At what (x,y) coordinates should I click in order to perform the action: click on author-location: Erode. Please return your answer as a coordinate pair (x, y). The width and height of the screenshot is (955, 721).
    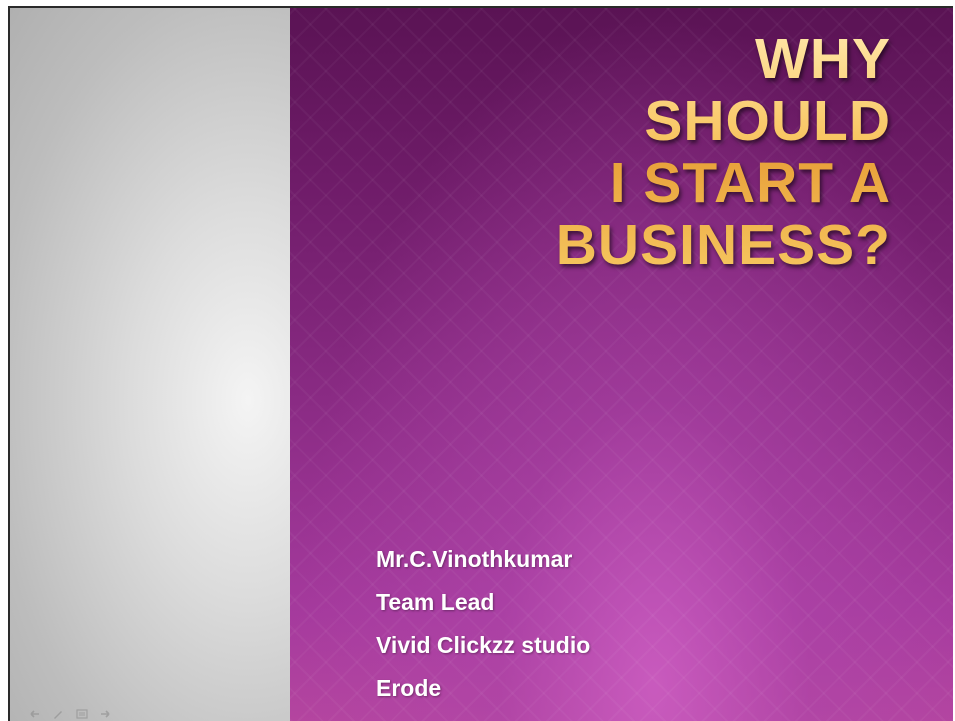
    Looking at the image, I should click on (409, 688).